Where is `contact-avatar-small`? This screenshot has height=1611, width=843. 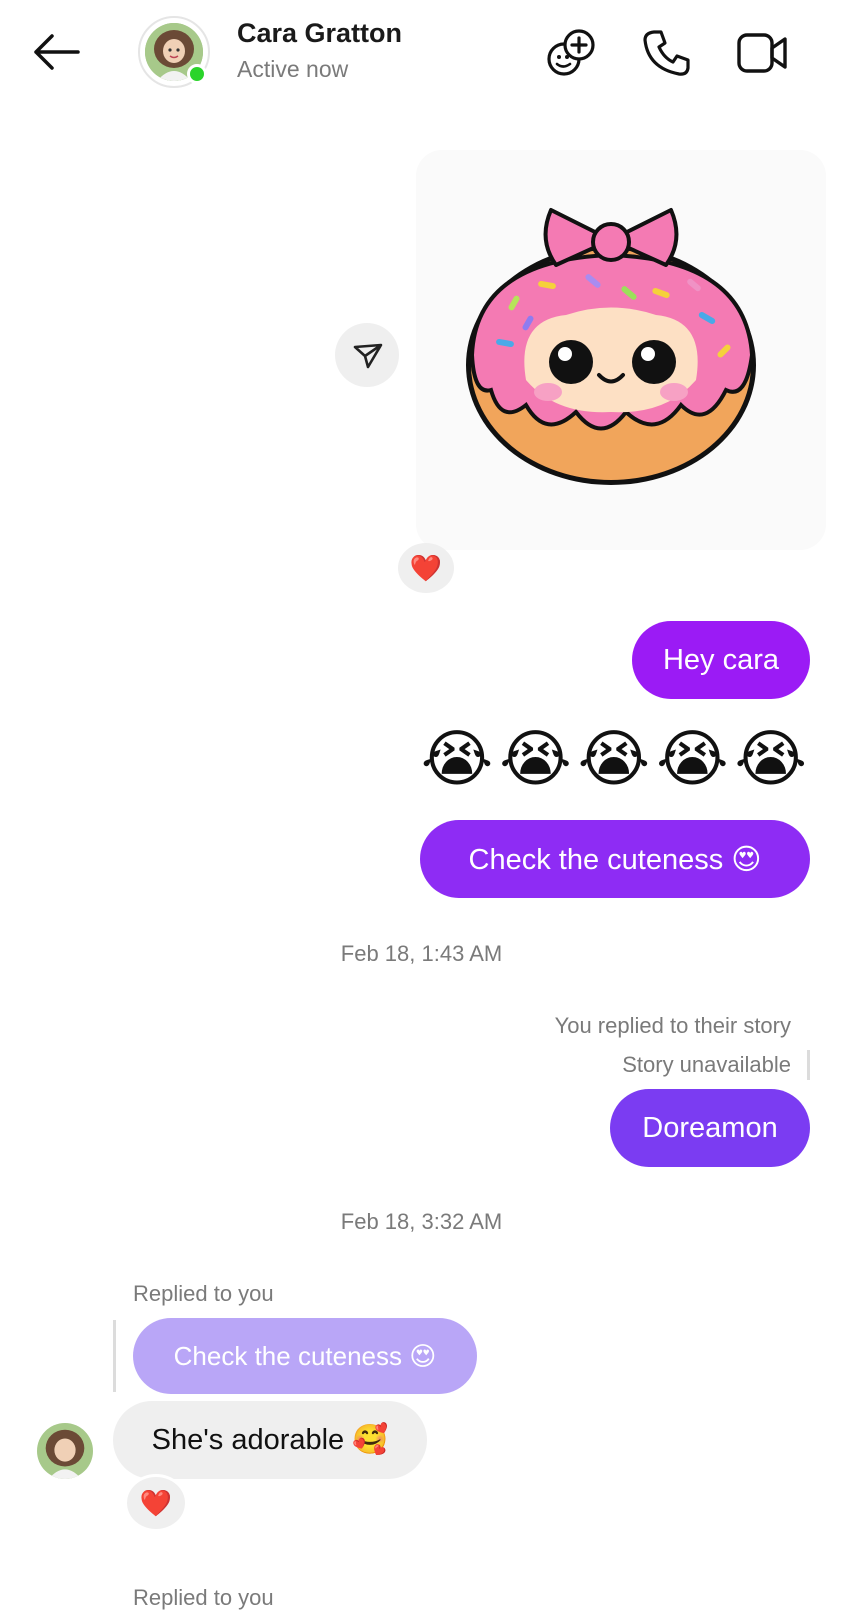
contact-avatar-small is located at coordinates (65, 1451).